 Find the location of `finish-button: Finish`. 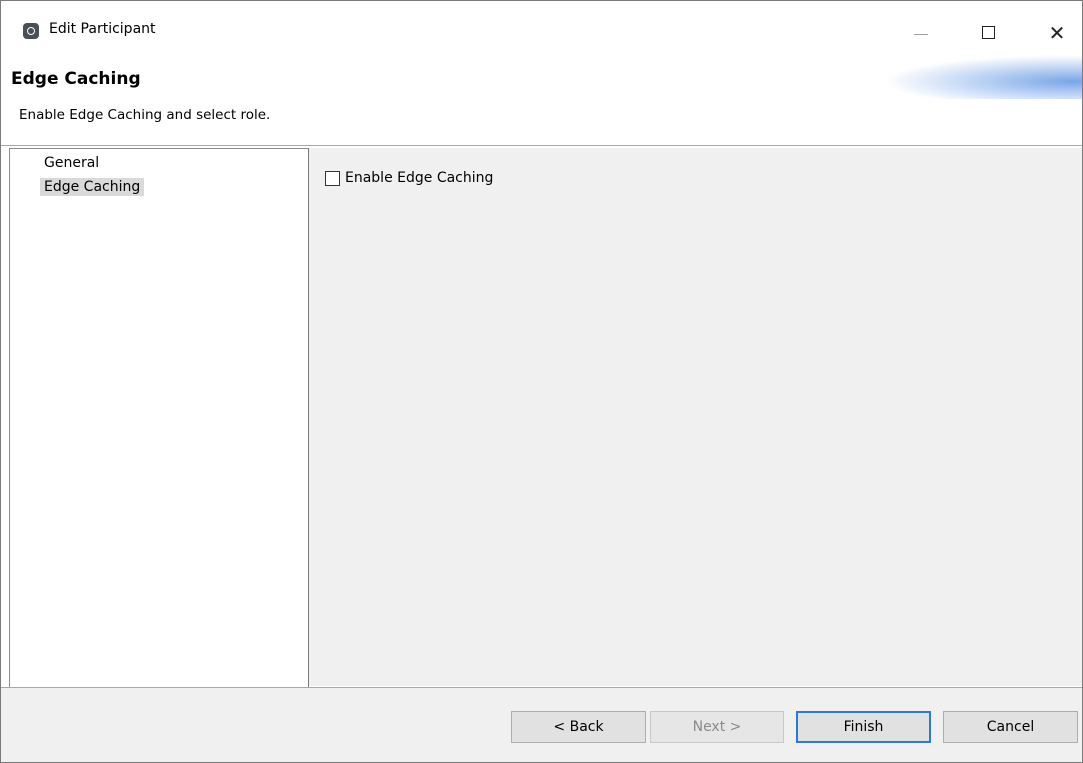

finish-button: Finish is located at coordinates (863, 727).